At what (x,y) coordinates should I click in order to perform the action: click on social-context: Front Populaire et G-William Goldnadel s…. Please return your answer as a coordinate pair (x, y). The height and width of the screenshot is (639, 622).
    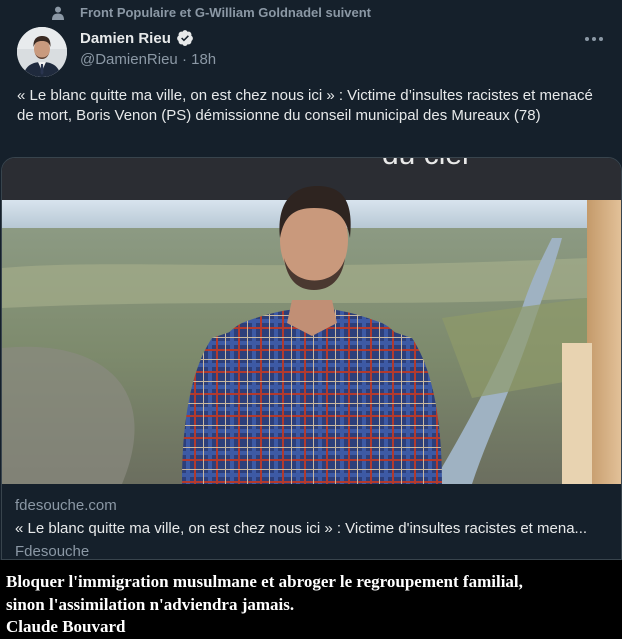
    Looking at the image, I should click on (225, 12).